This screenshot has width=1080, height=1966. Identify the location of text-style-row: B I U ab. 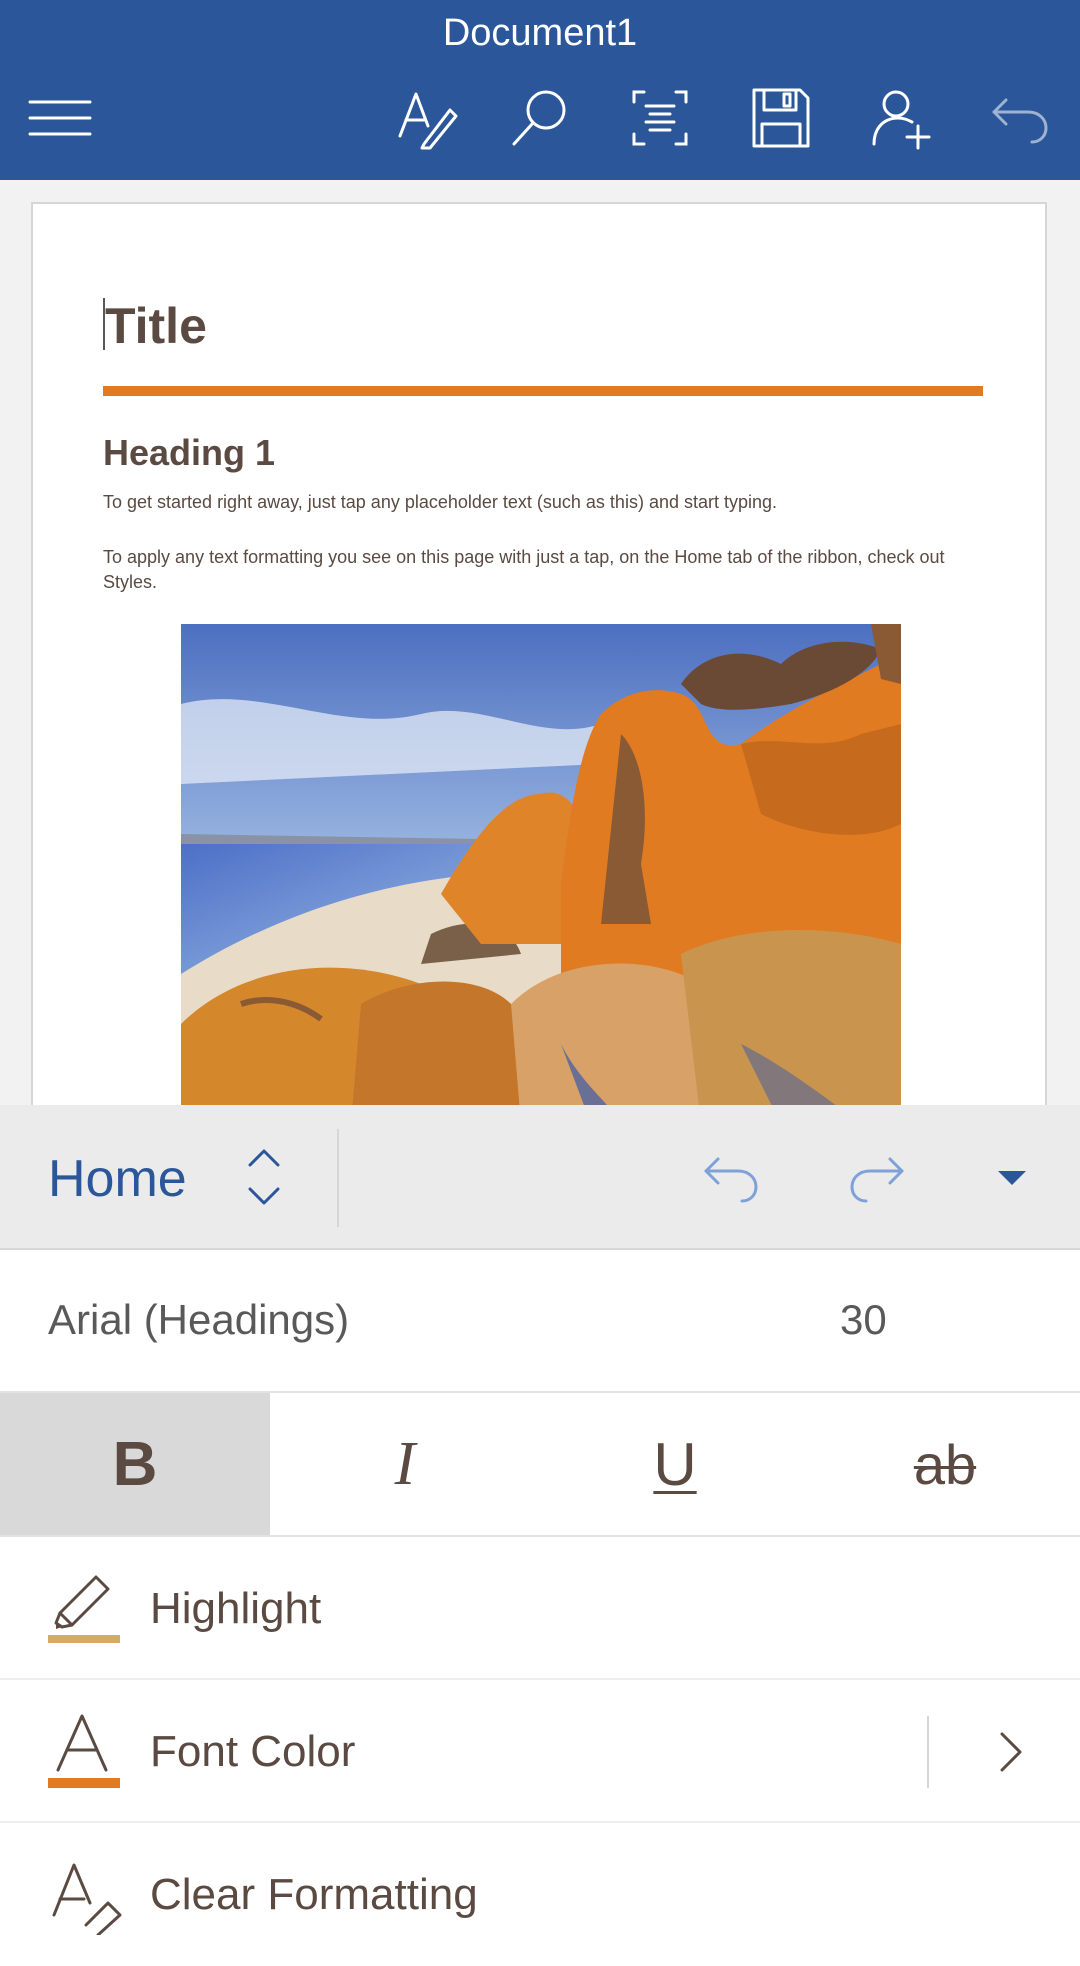
(540, 1465).